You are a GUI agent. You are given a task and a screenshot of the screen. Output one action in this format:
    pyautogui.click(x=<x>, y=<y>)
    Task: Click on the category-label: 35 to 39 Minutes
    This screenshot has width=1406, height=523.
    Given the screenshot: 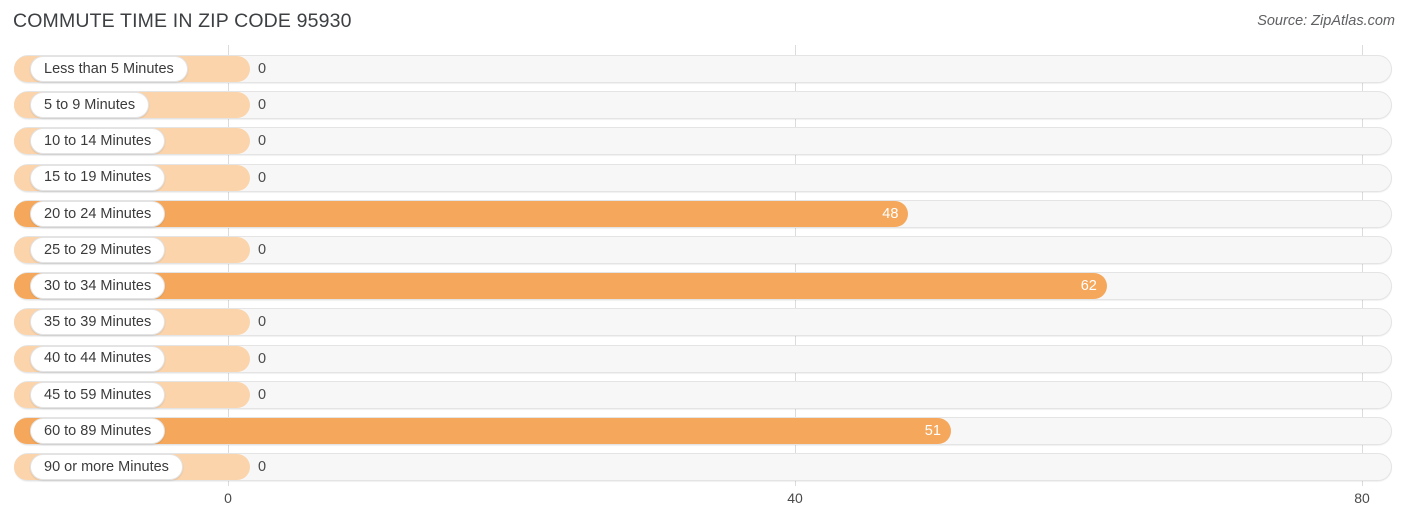 What is the action you would take?
    pyautogui.click(x=98, y=322)
    